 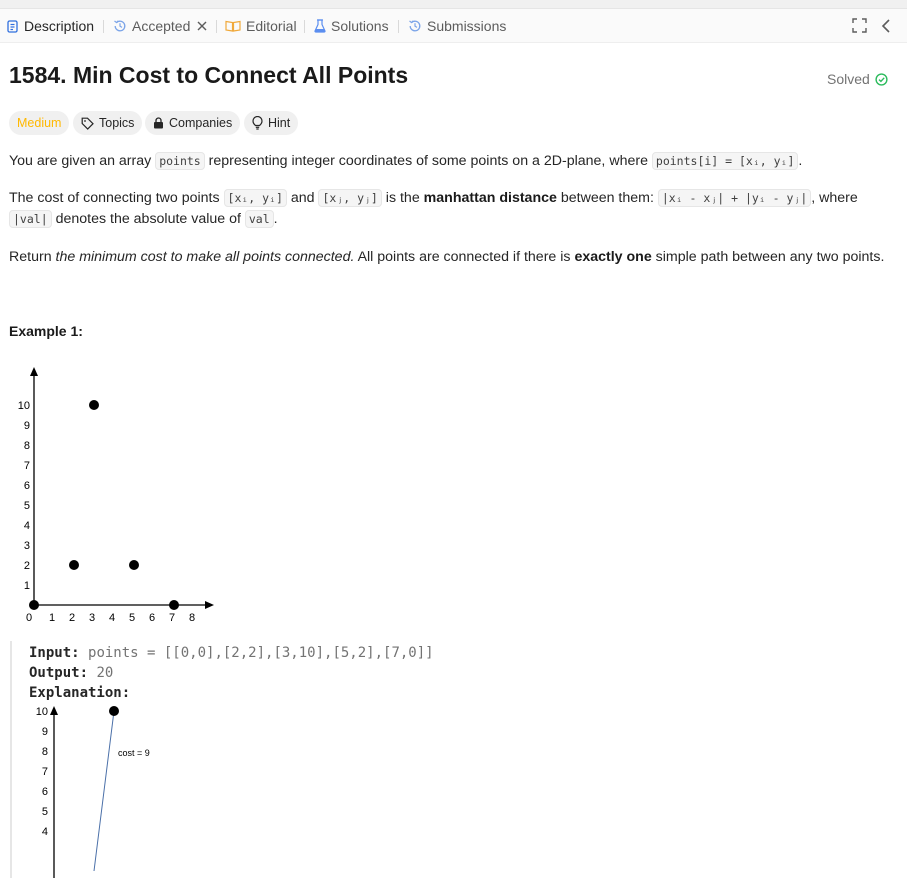 What do you see at coordinates (725, 161) in the screenshot?
I see `inline-code: points[i] = [xᵢ, yᵢ]` at bounding box center [725, 161].